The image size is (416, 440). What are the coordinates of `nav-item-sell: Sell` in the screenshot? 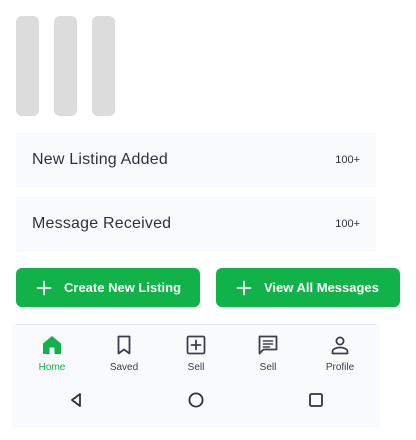 It's located at (196, 355).